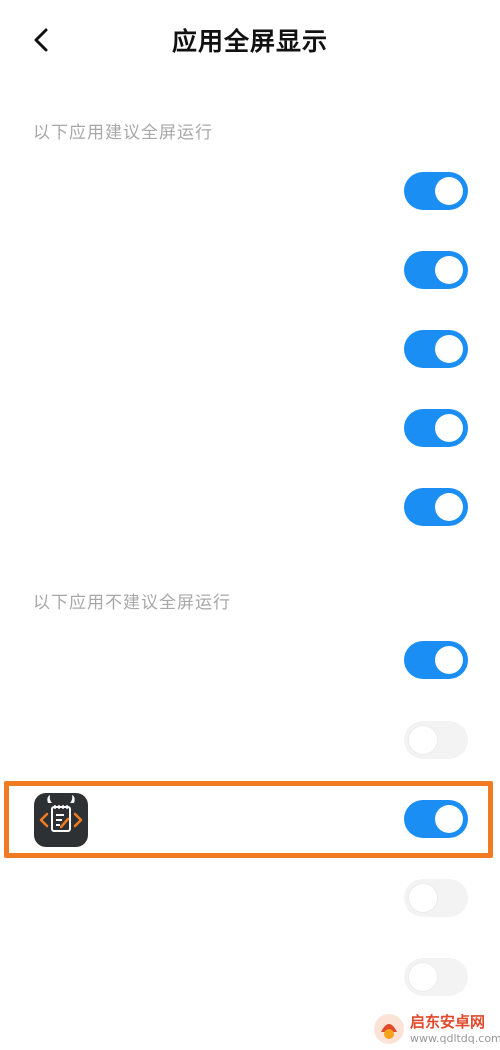 This screenshot has height=1050, width=500. What do you see at coordinates (132, 603) in the screenshot?
I see `section-label-not-recommended: 以下应用不建议全屏运行` at bounding box center [132, 603].